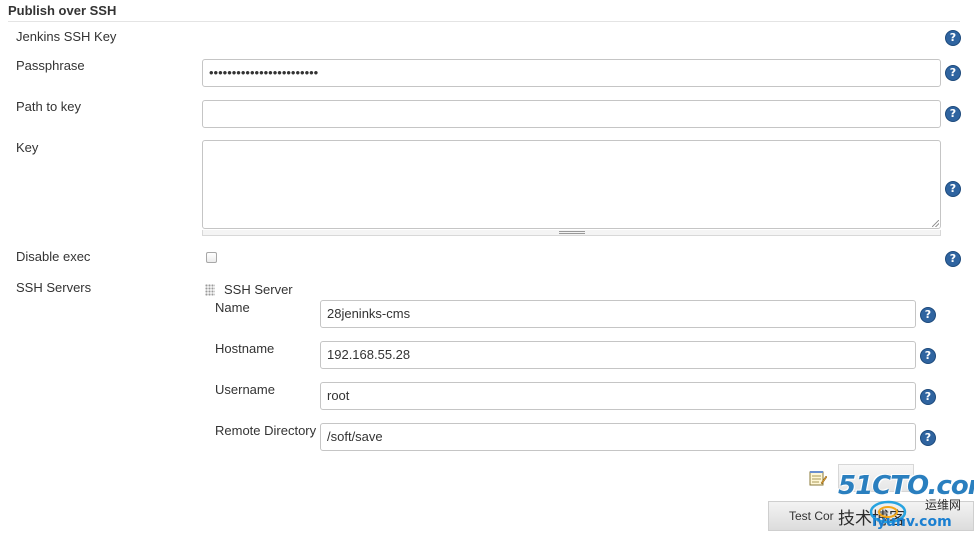 The width and height of the screenshot is (974, 539). What do you see at coordinates (953, 259) in the screenshot?
I see `disable-exec-help-icon: ?` at bounding box center [953, 259].